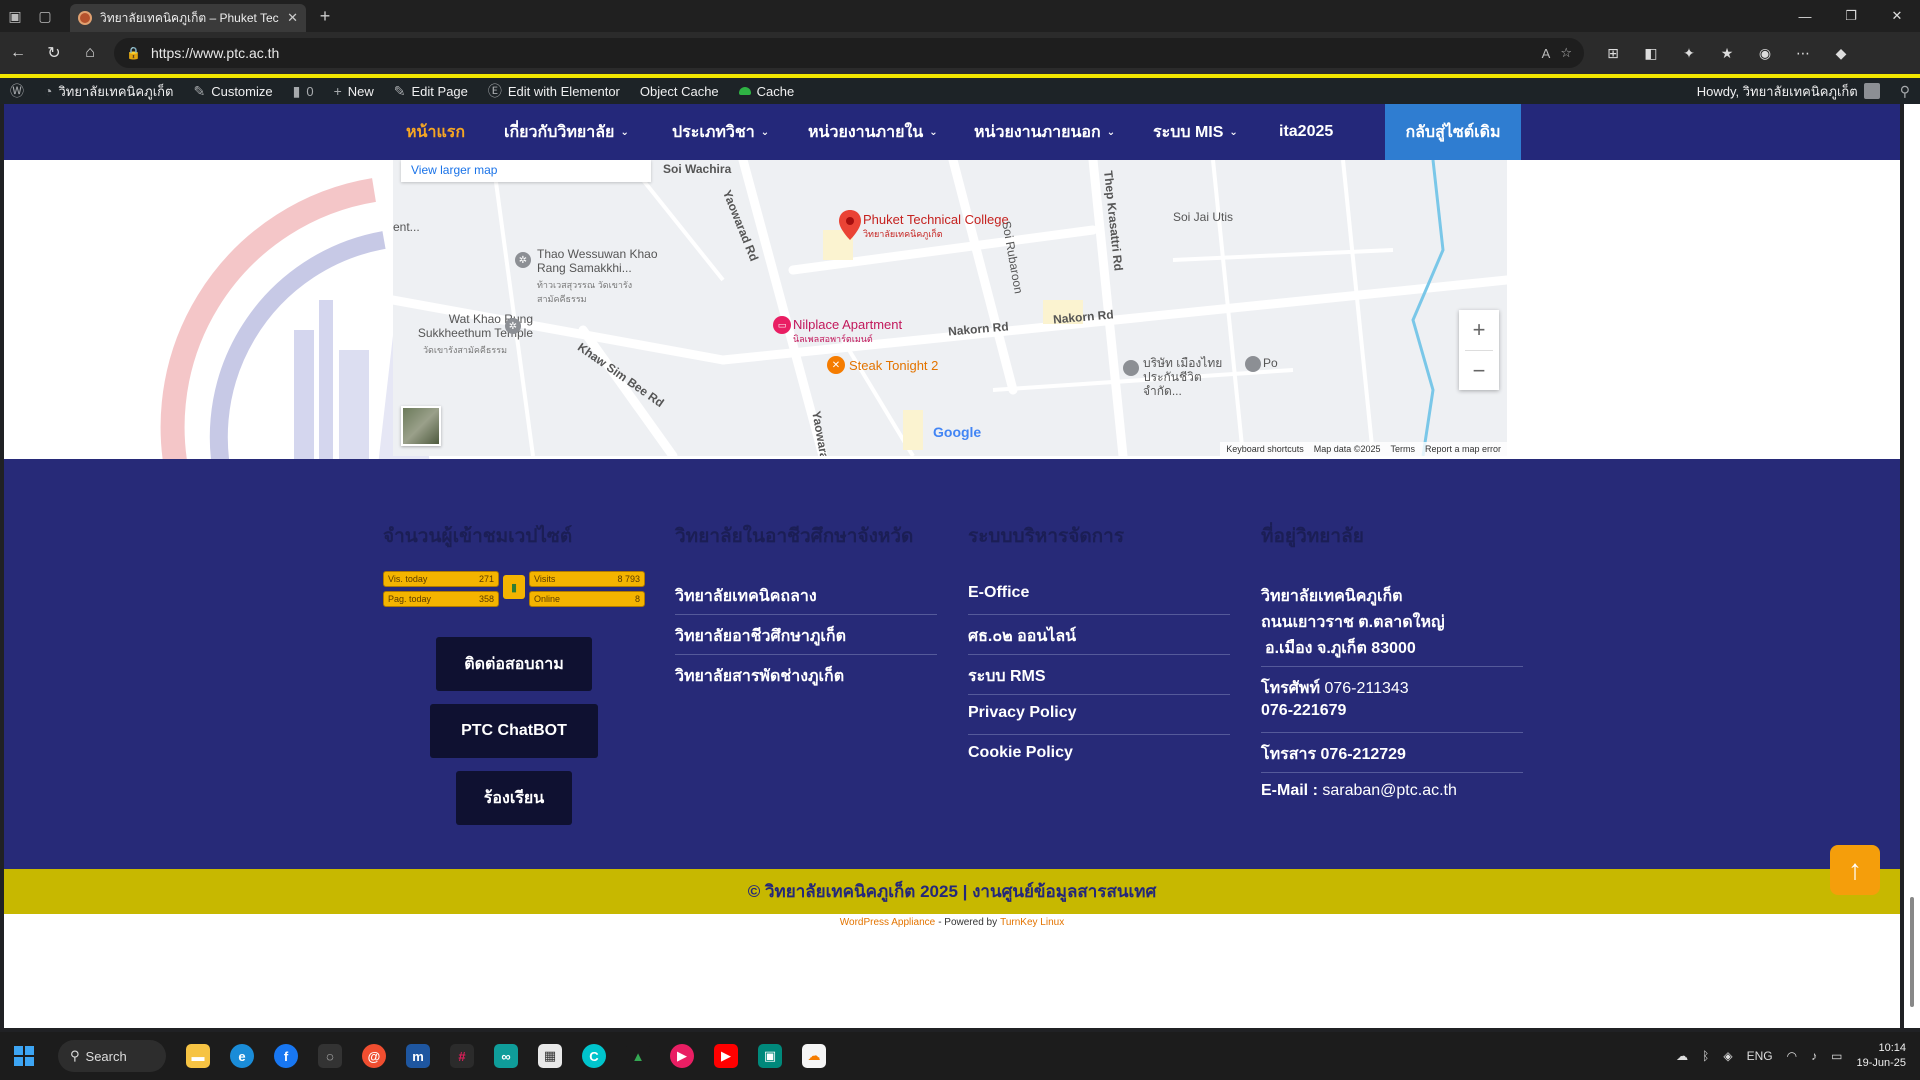  I want to click on edit-elementor-link: Ⓔ Edit with Elementor, so click(554, 91).